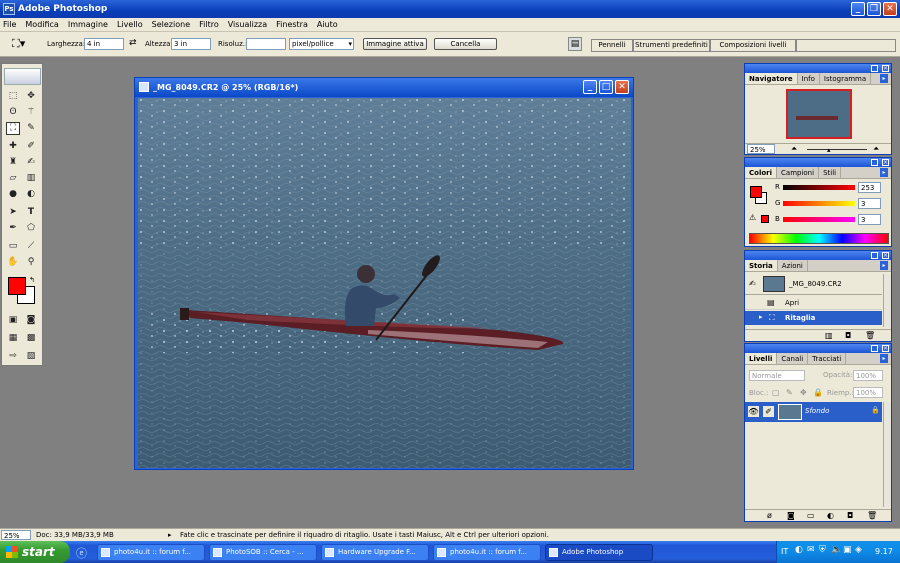 The height and width of the screenshot is (563, 900). I want to click on eyedropper-tool-icon: ⟋, so click(31, 246).